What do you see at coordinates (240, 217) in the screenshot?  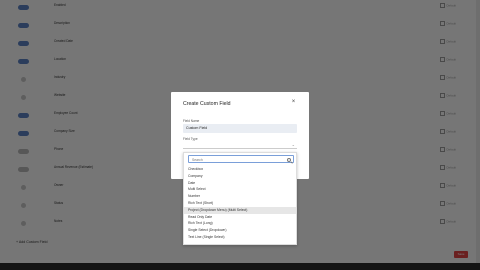 I see `dropdown-option: Read Only Date` at bounding box center [240, 217].